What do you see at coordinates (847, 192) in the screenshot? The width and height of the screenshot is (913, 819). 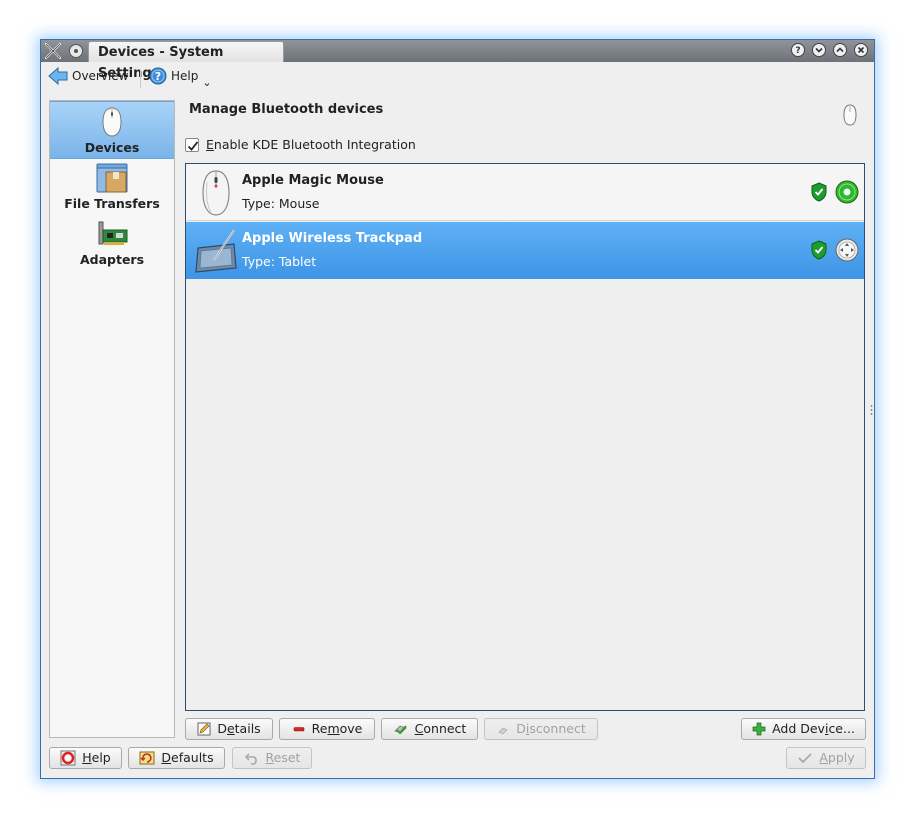 I see `connected-status-icon` at bounding box center [847, 192].